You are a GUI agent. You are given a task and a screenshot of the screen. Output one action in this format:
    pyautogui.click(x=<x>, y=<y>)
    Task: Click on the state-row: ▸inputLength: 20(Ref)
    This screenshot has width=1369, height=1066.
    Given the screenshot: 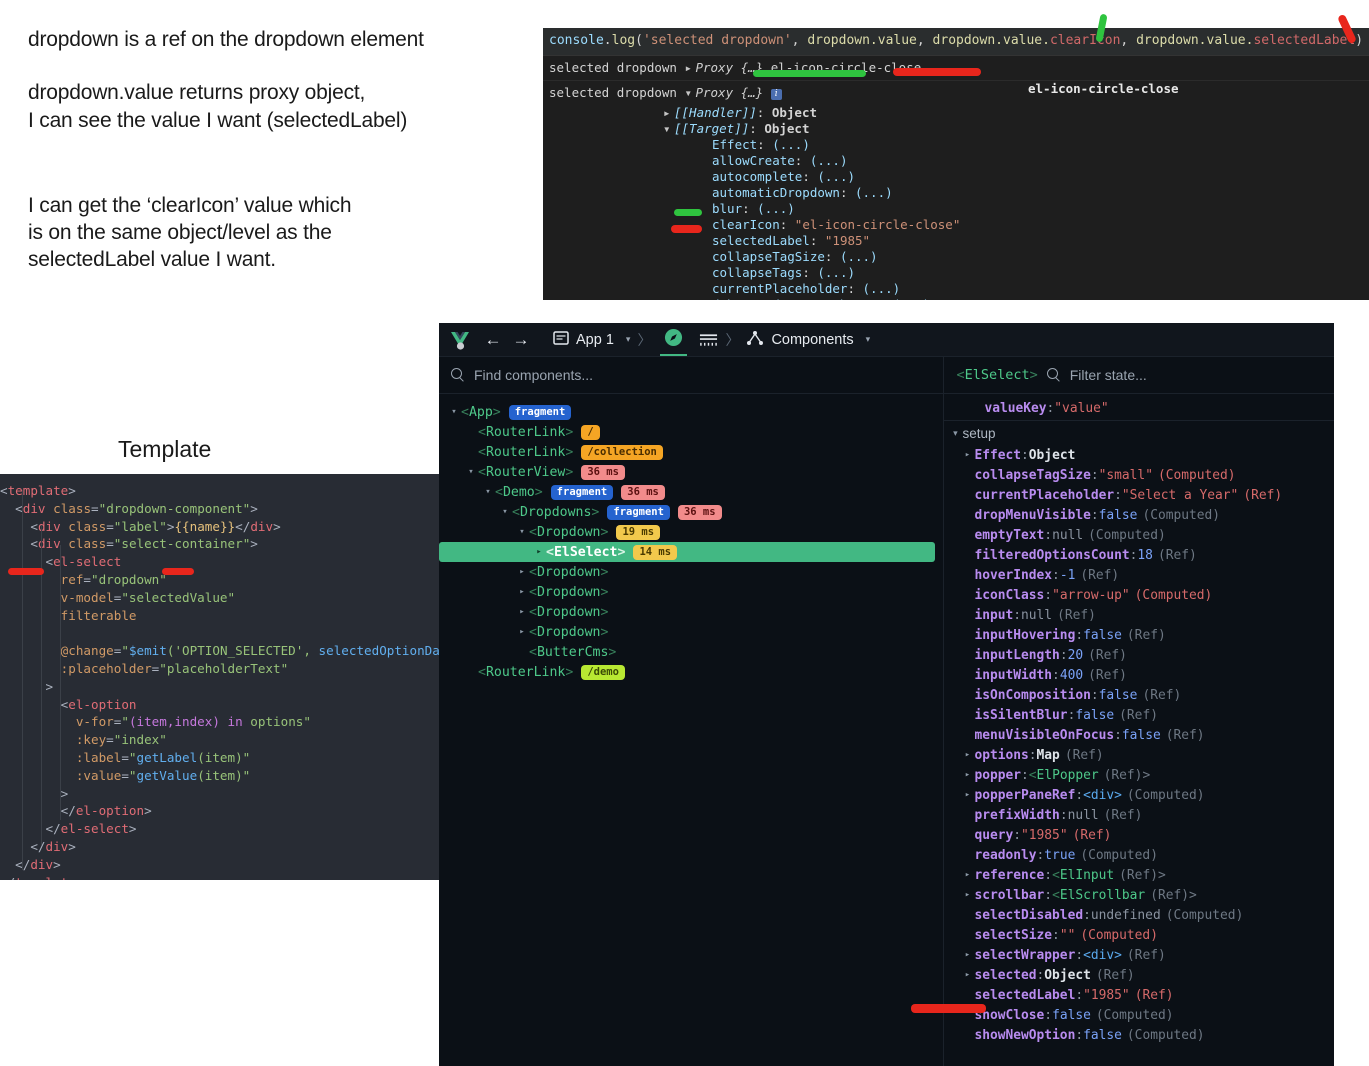 What is the action you would take?
    pyautogui.click(x=1139, y=655)
    